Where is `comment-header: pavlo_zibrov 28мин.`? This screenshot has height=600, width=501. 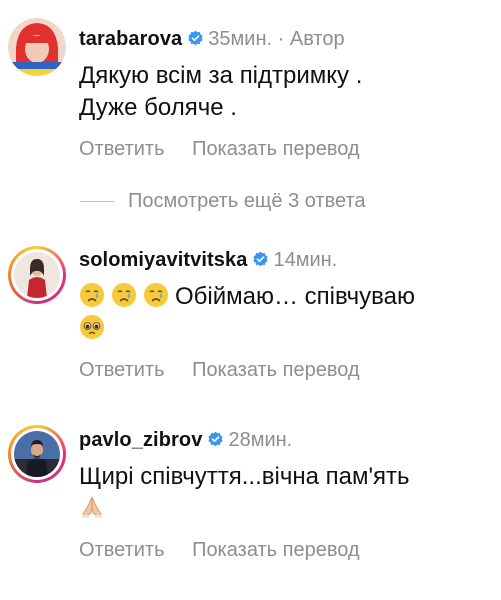
comment-header: pavlo_zibrov 28мин. is located at coordinates (185, 440).